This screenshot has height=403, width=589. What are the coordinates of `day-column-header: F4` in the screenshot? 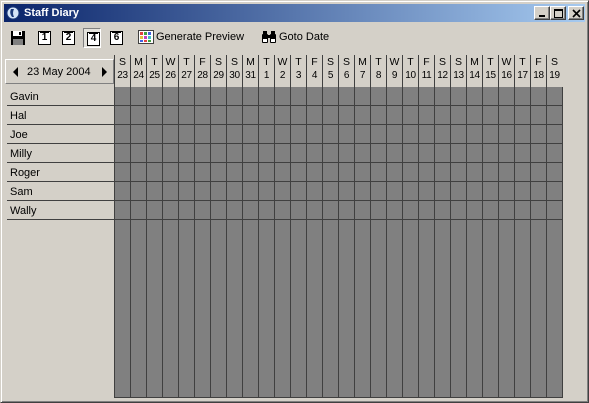 It's located at (314, 71).